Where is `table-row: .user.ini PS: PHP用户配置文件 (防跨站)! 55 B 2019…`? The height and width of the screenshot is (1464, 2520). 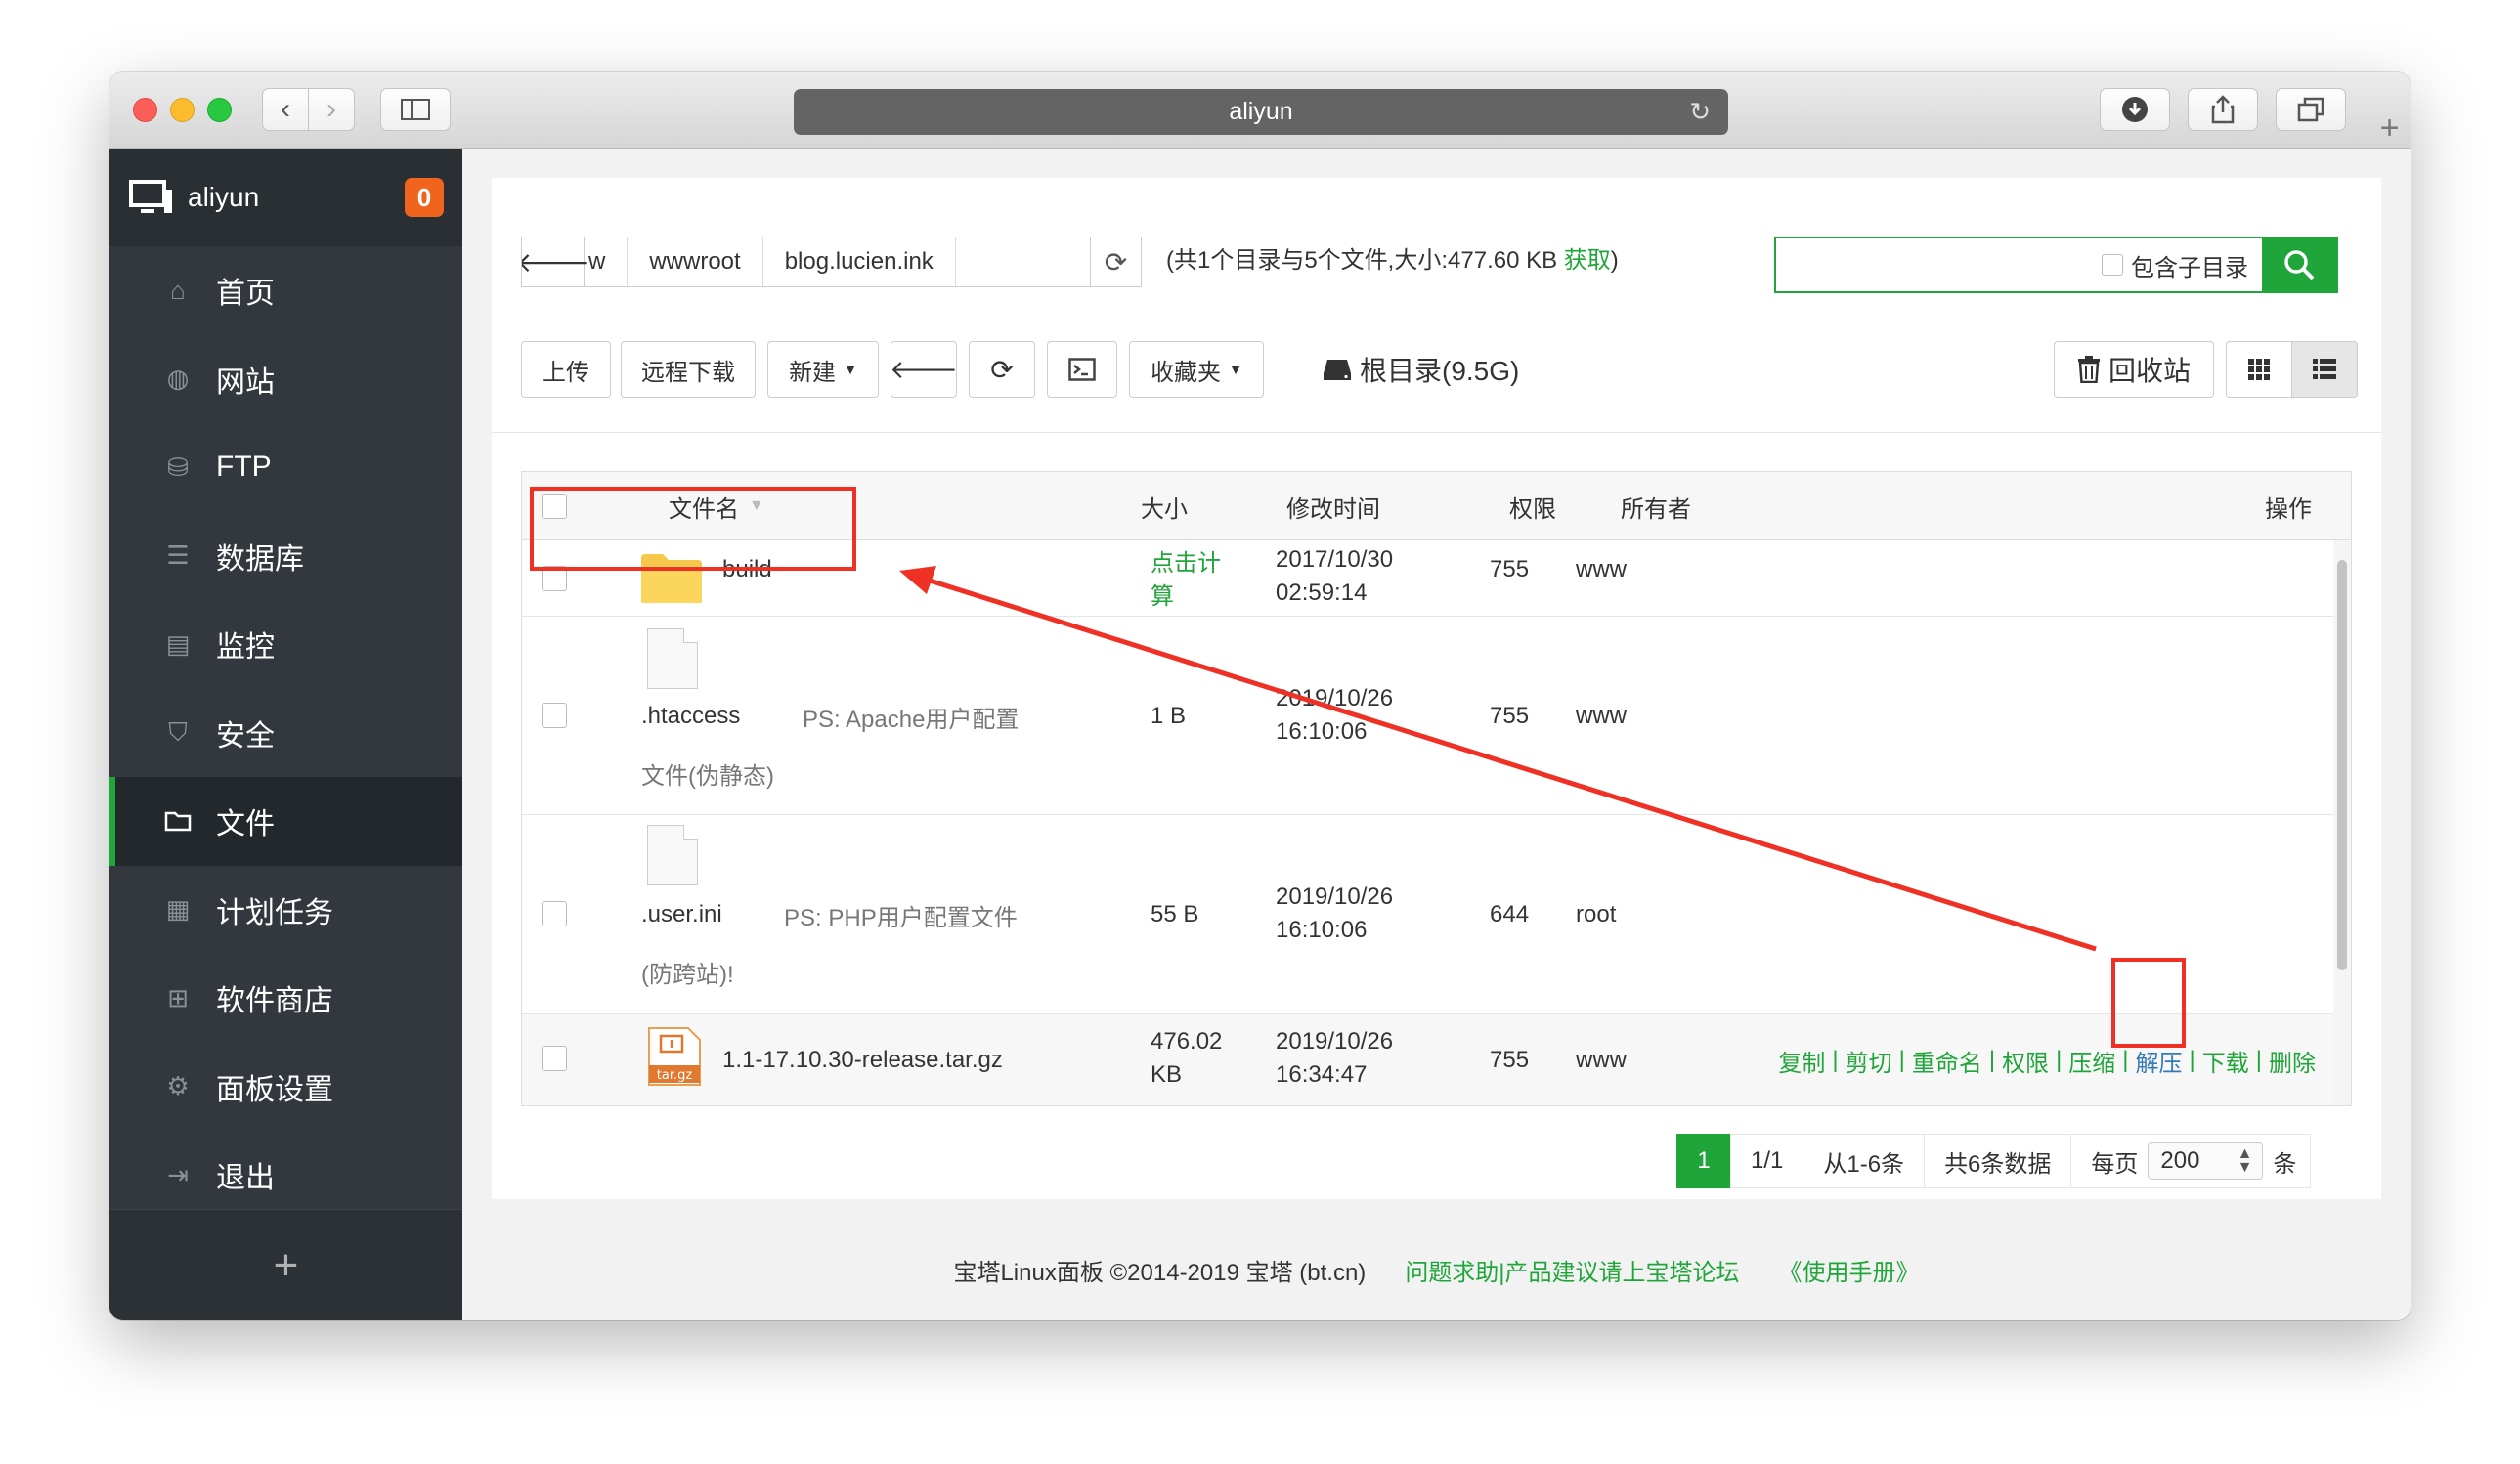
table-row: .user.ini PS: PHP用户配置文件 (防跨站)! 55 B 2019… is located at coordinates (1428, 914).